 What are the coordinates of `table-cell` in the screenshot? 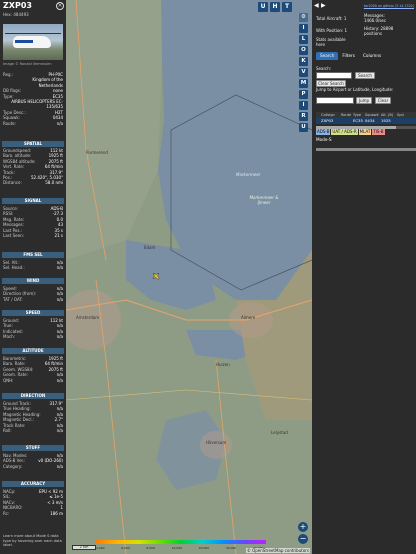 It's located at (347, 121).